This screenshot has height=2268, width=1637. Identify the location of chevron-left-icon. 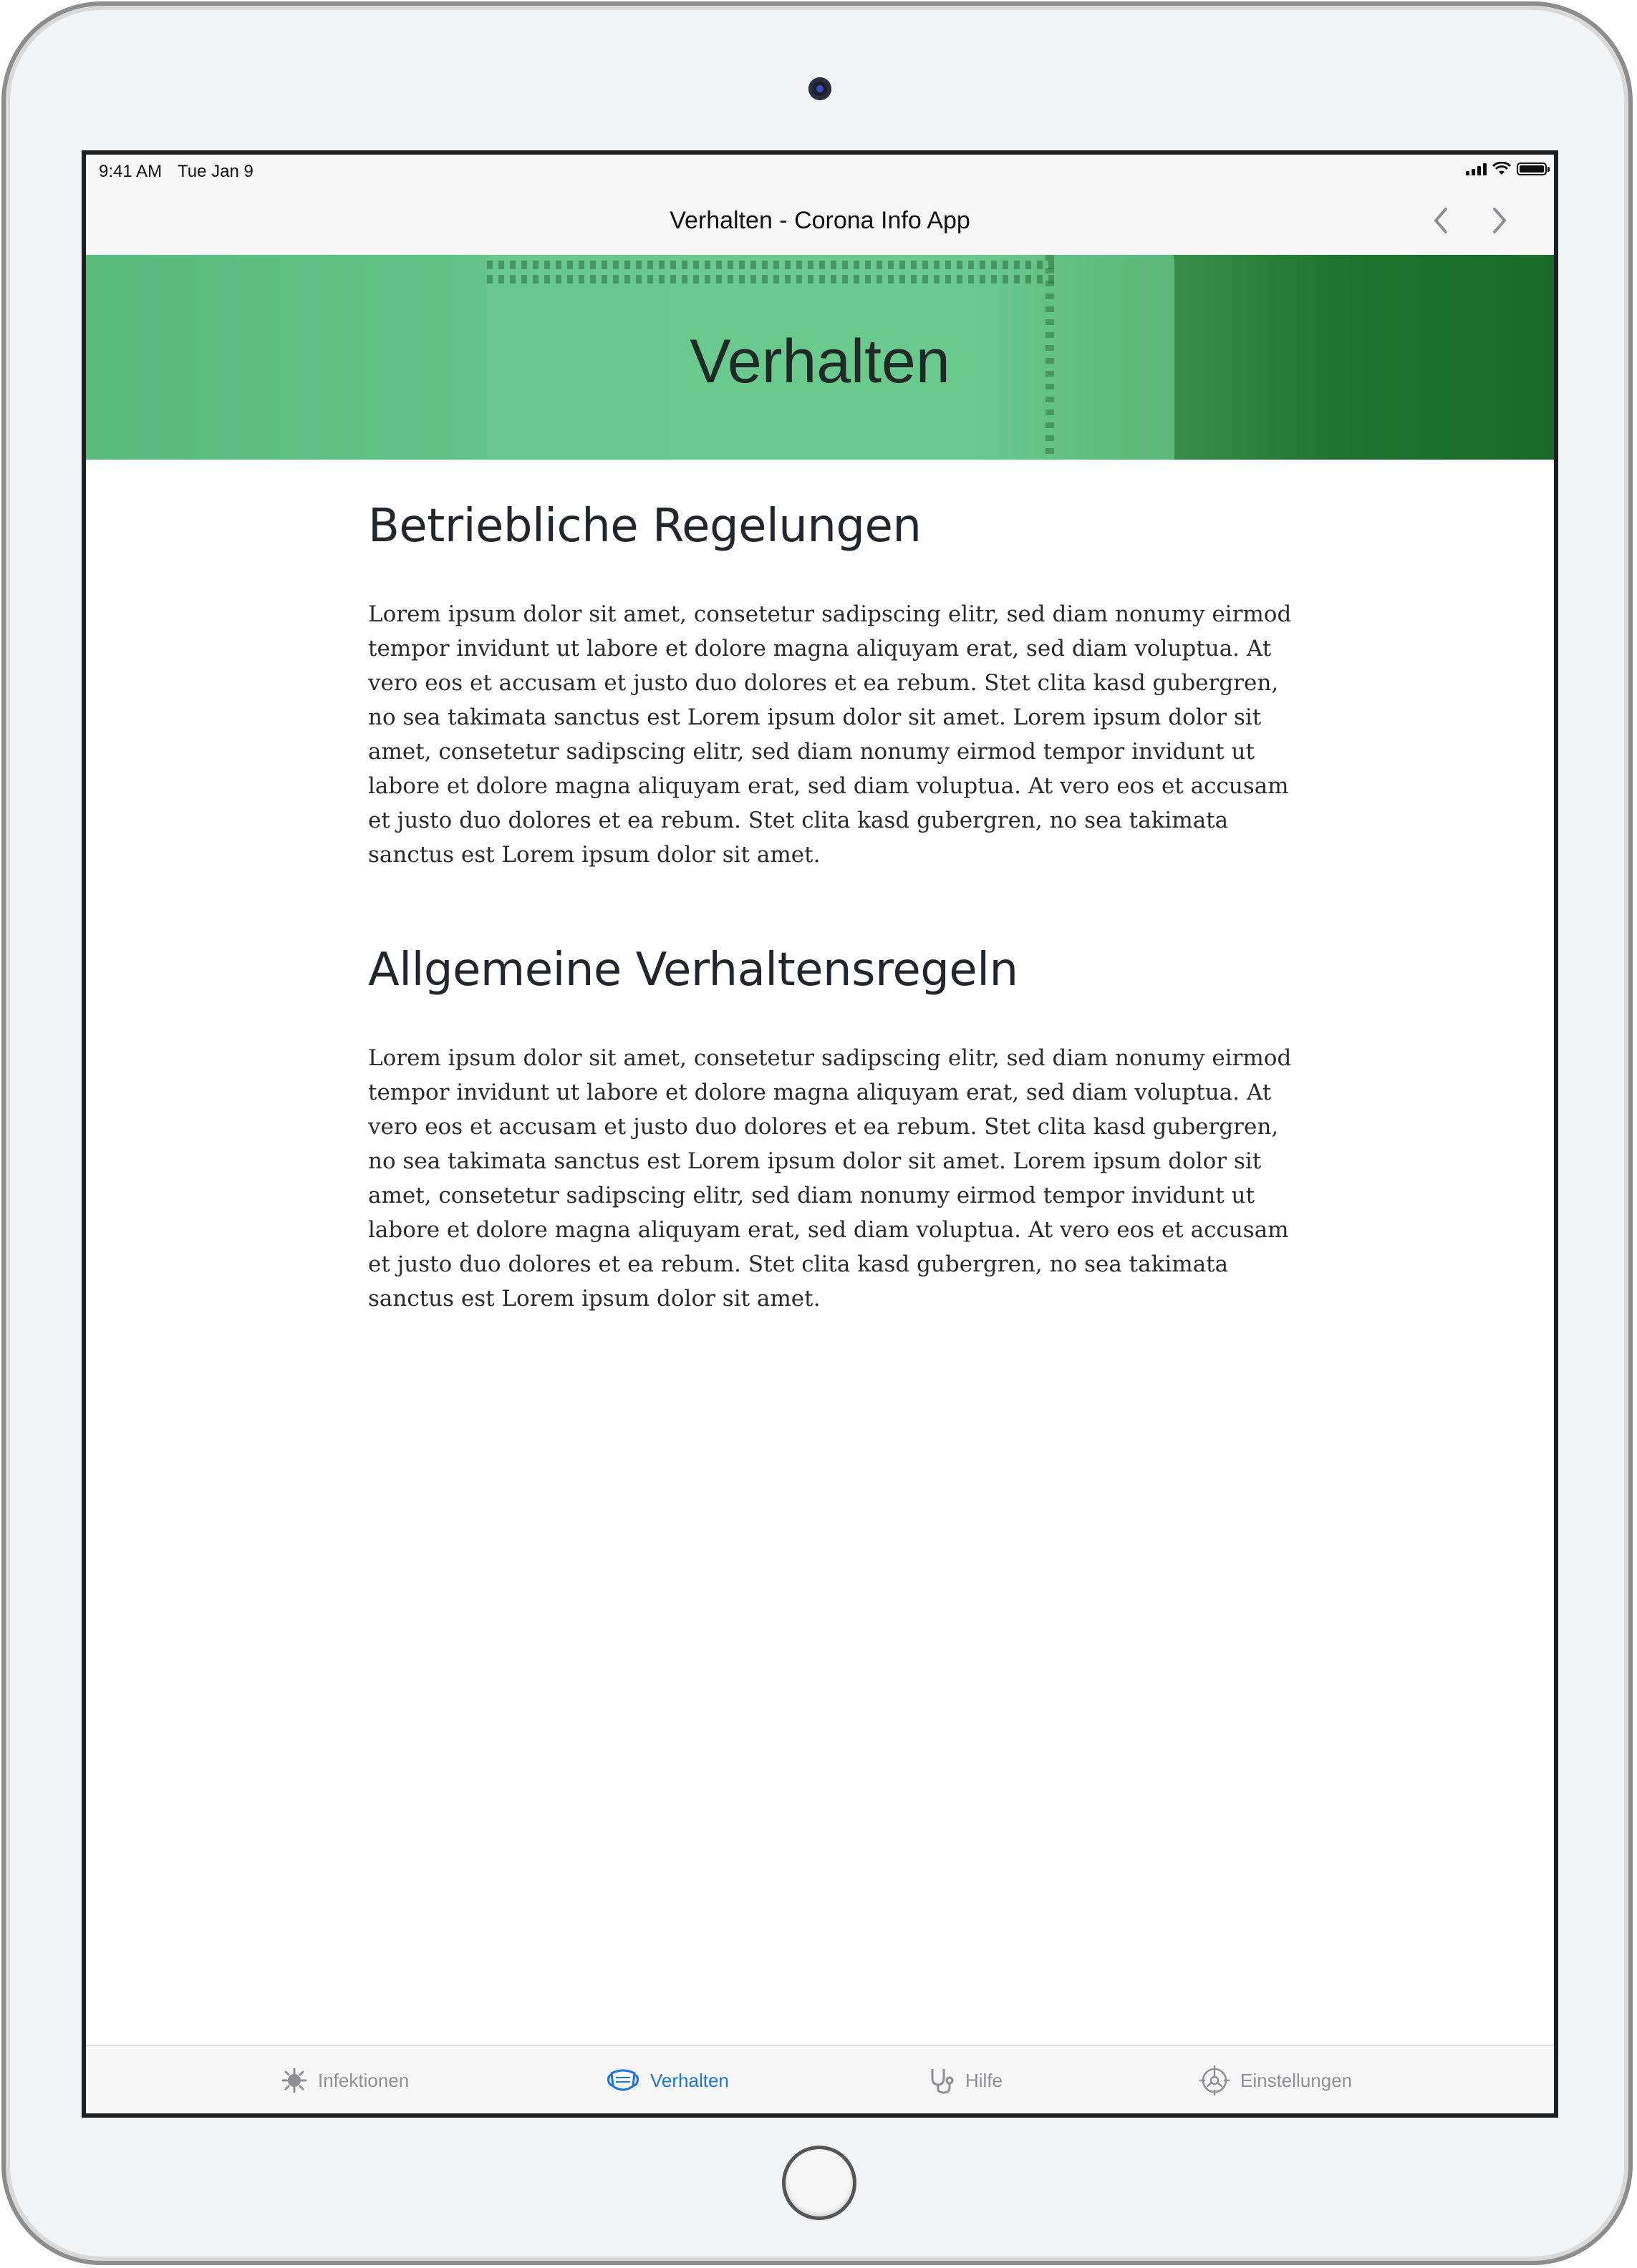
(1440, 220).